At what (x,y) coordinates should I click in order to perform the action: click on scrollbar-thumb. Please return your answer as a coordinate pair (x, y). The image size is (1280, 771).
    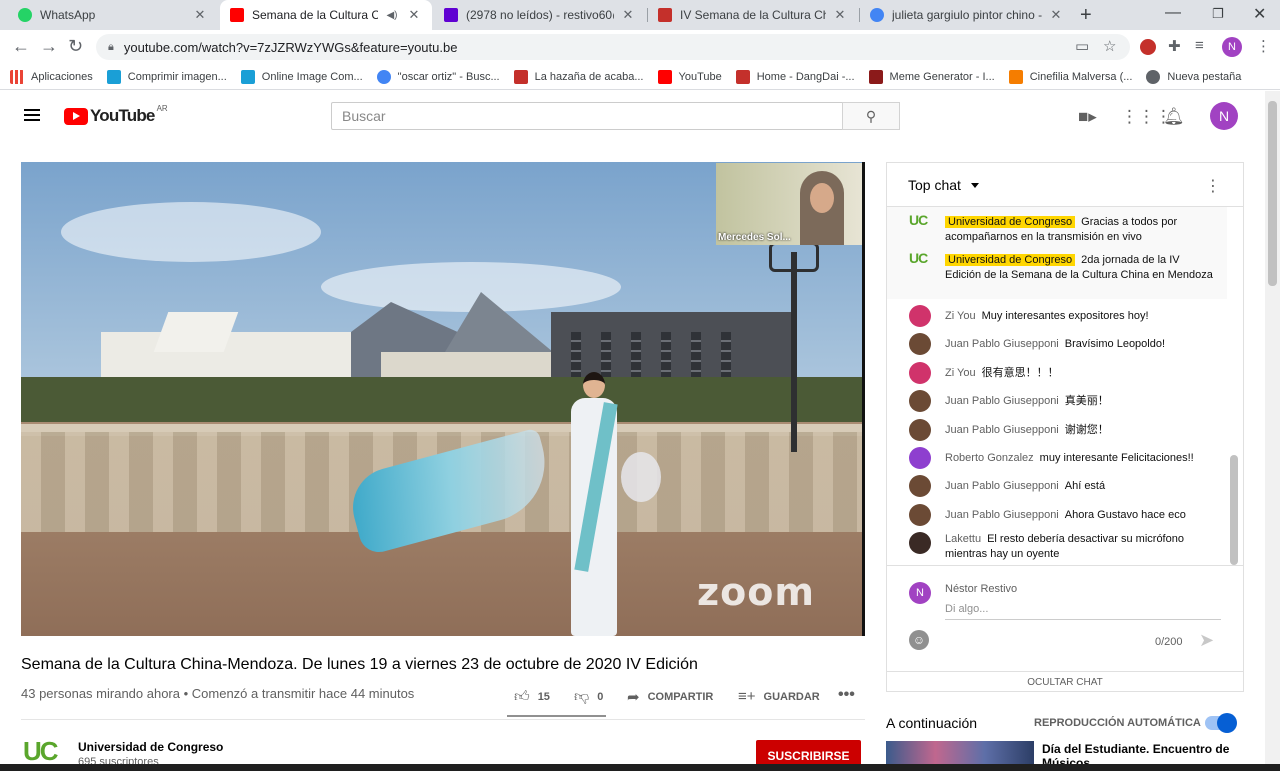
    Looking at the image, I should click on (1272, 193).